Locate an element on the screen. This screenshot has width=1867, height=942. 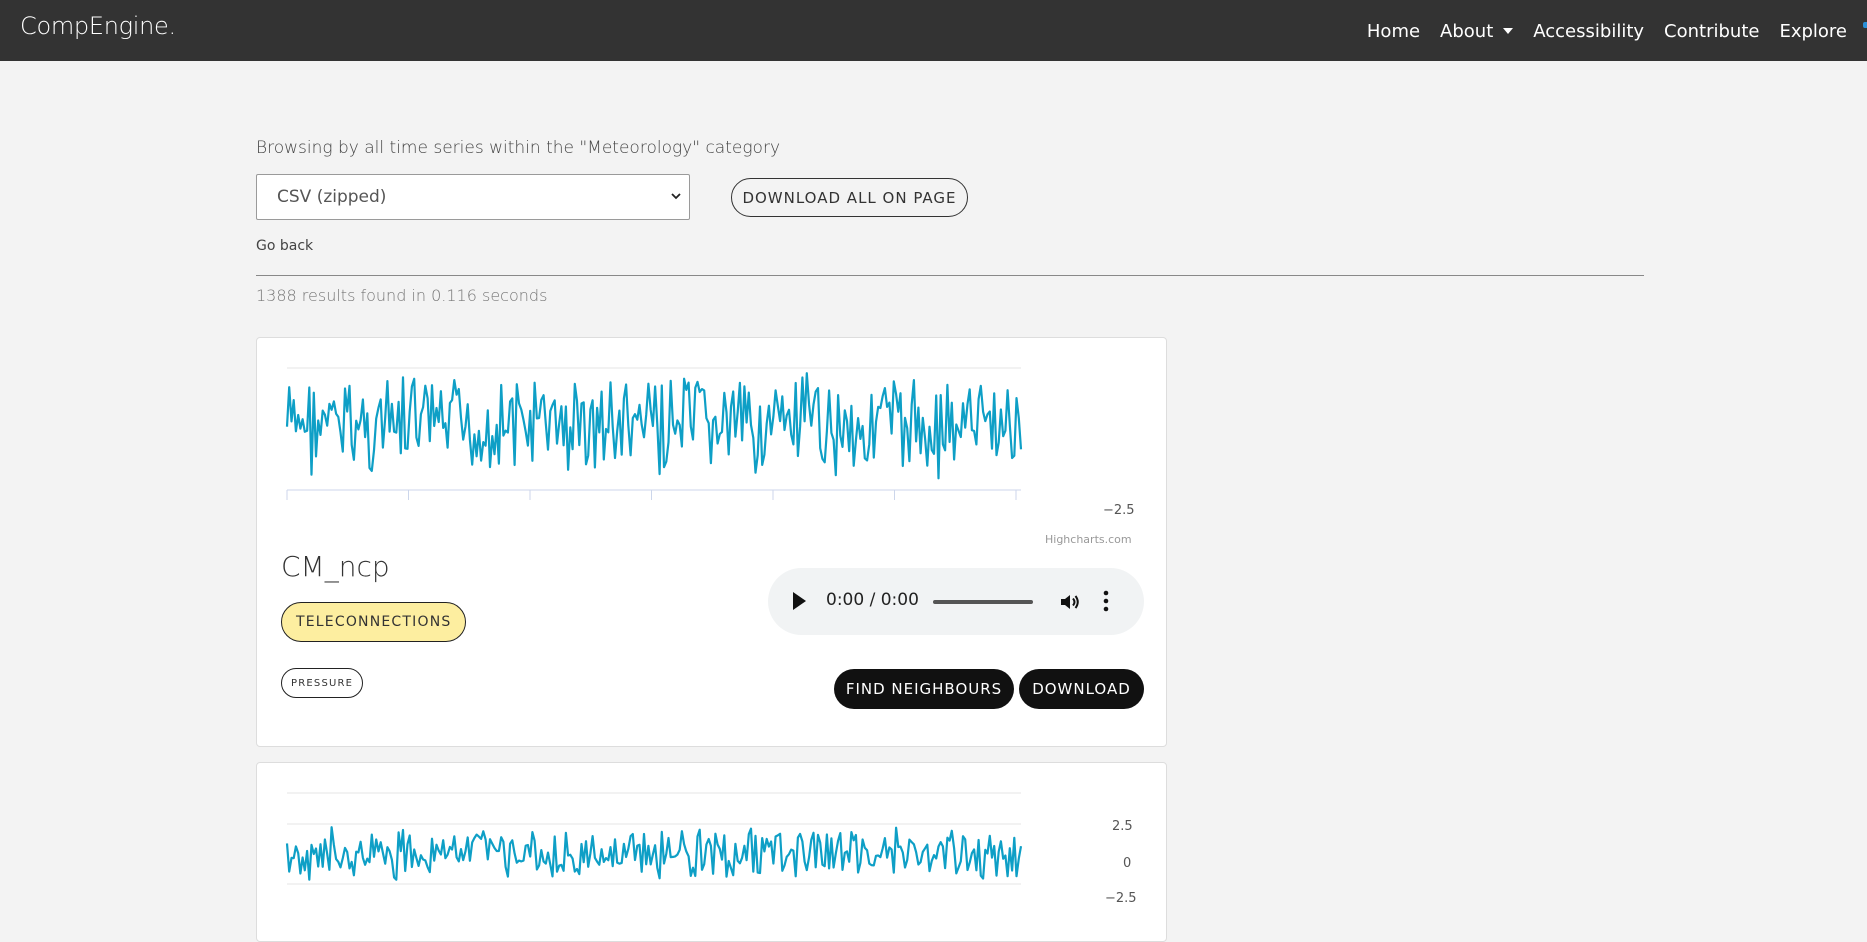
highcharts-credit: Highcharts.com is located at coordinates (1088, 539).